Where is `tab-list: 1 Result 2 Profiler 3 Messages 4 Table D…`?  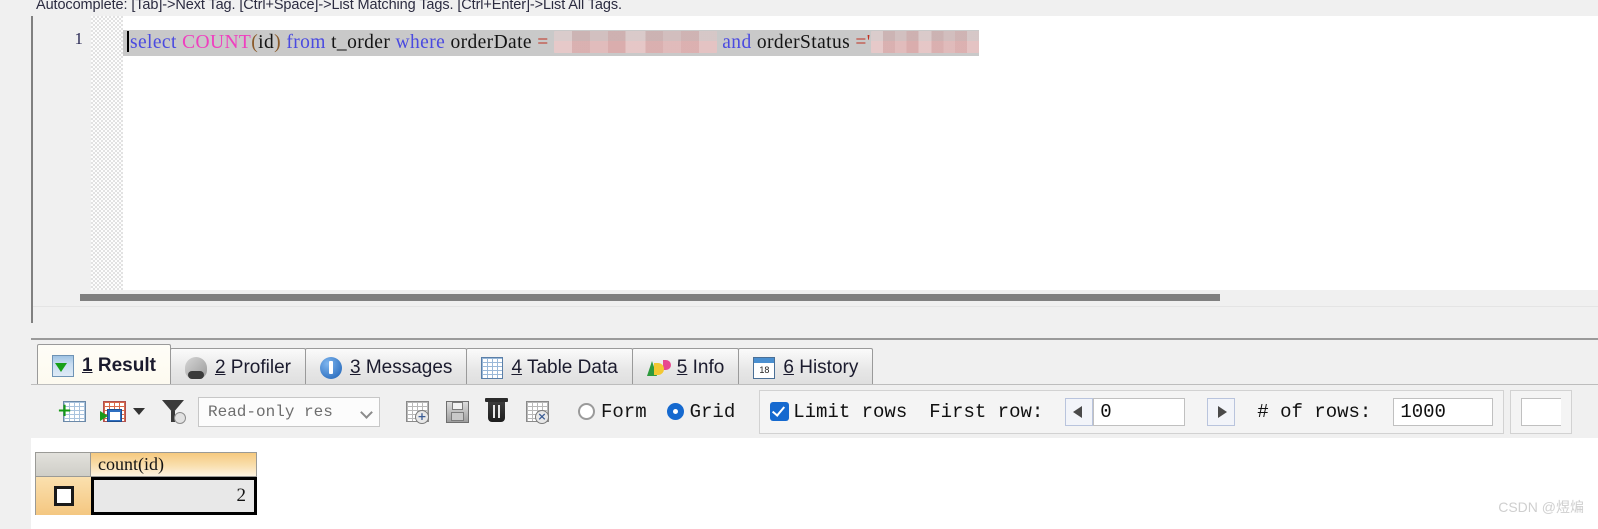 tab-list: 1 Result 2 Profiler 3 Messages 4 Table D… is located at coordinates (455, 365).